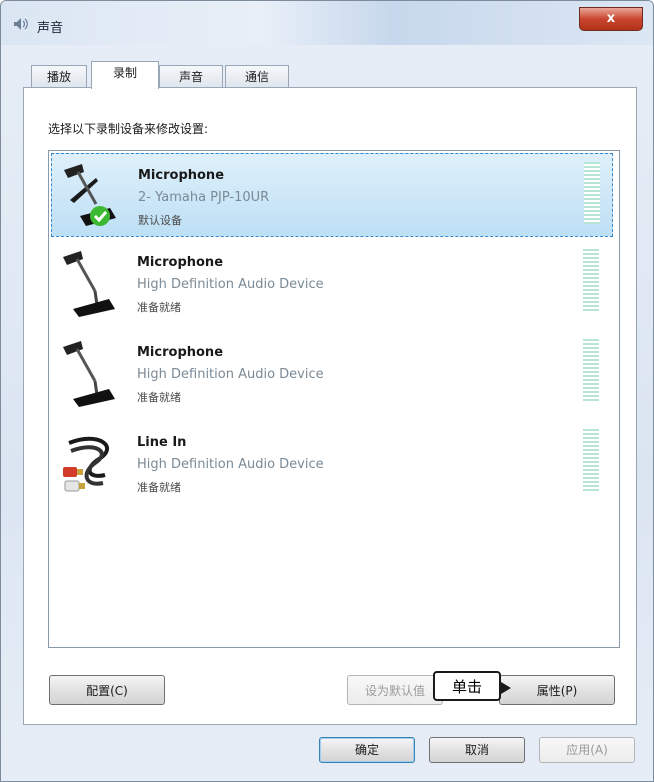  Describe the element at coordinates (506, 688) in the screenshot. I see `callout-arrow-icon` at that location.